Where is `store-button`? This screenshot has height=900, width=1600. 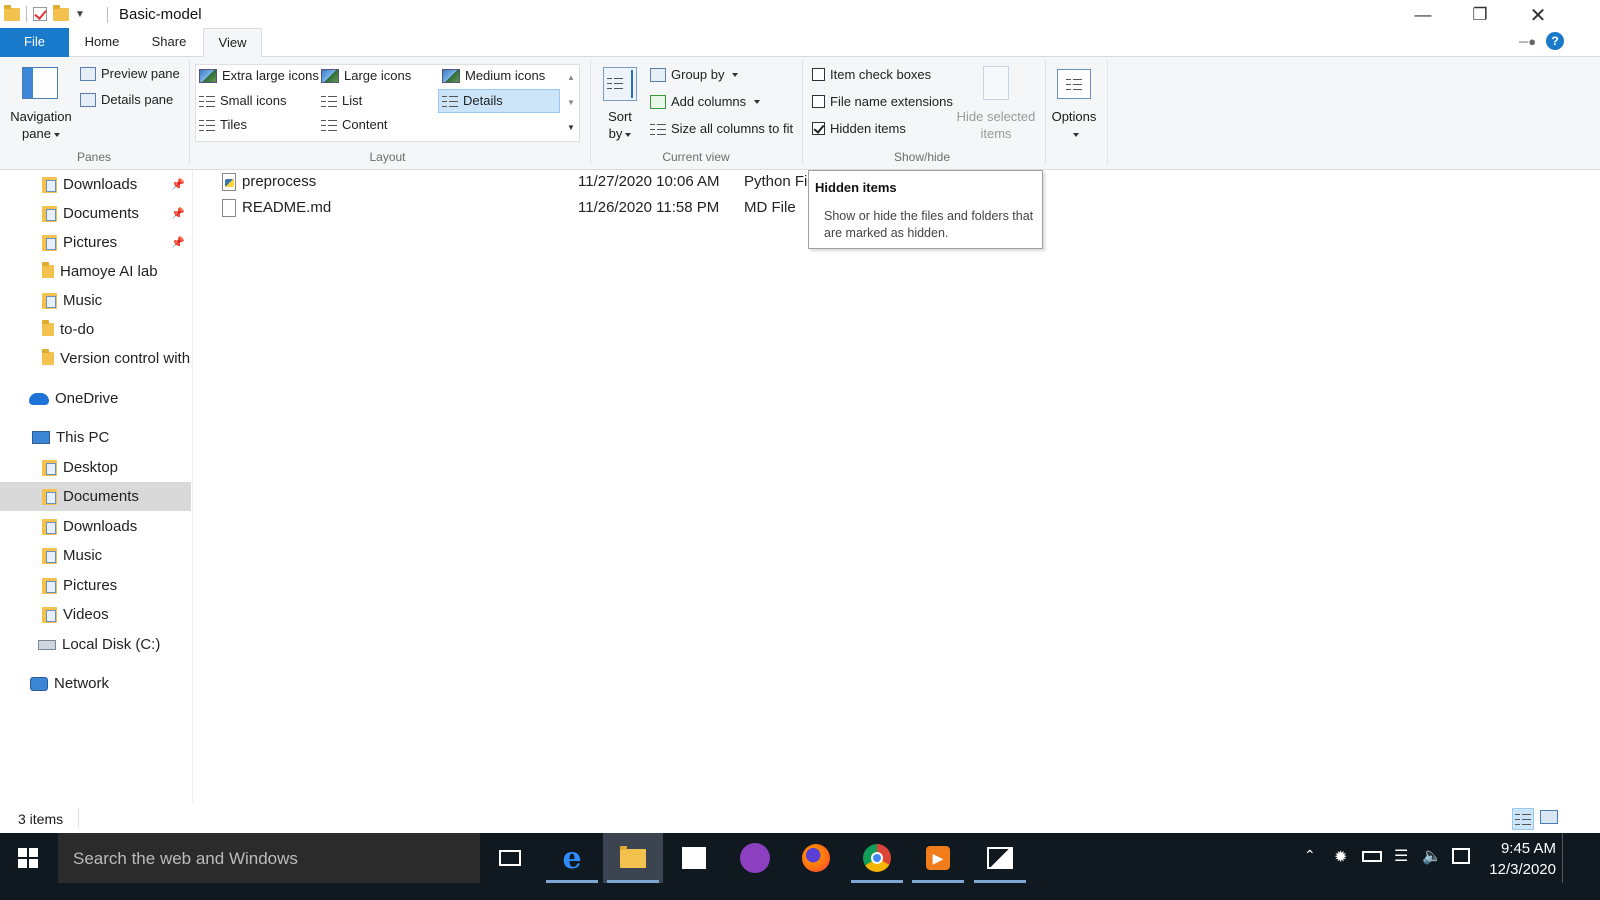
store-button is located at coordinates (694, 858).